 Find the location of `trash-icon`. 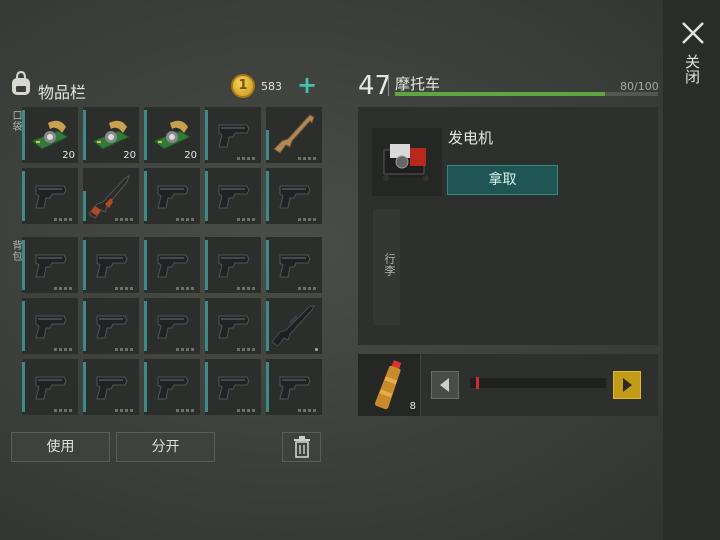

trash-icon is located at coordinates (301, 447).